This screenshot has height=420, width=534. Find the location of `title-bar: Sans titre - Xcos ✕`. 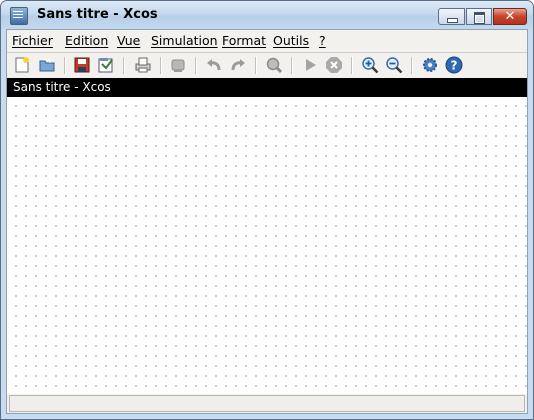

title-bar: Sans titre - Xcos ✕ is located at coordinates (267, 15).